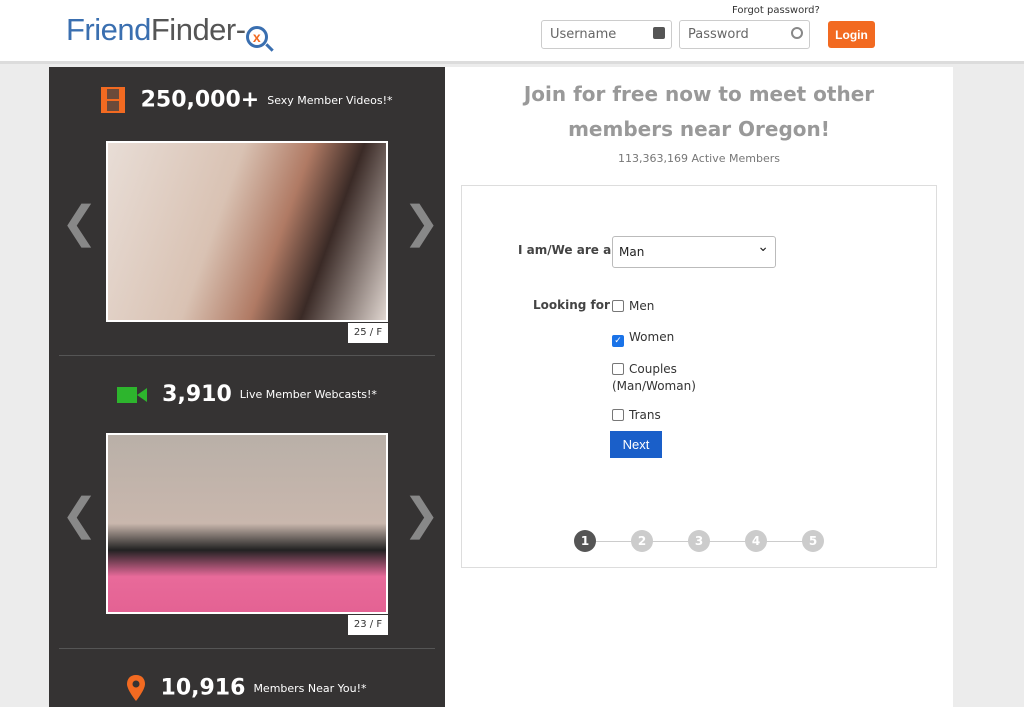 The height and width of the screenshot is (707, 1024). Describe the element at coordinates (256, 37) in the screenshot. I see `magnifier-icon: x` at that location.